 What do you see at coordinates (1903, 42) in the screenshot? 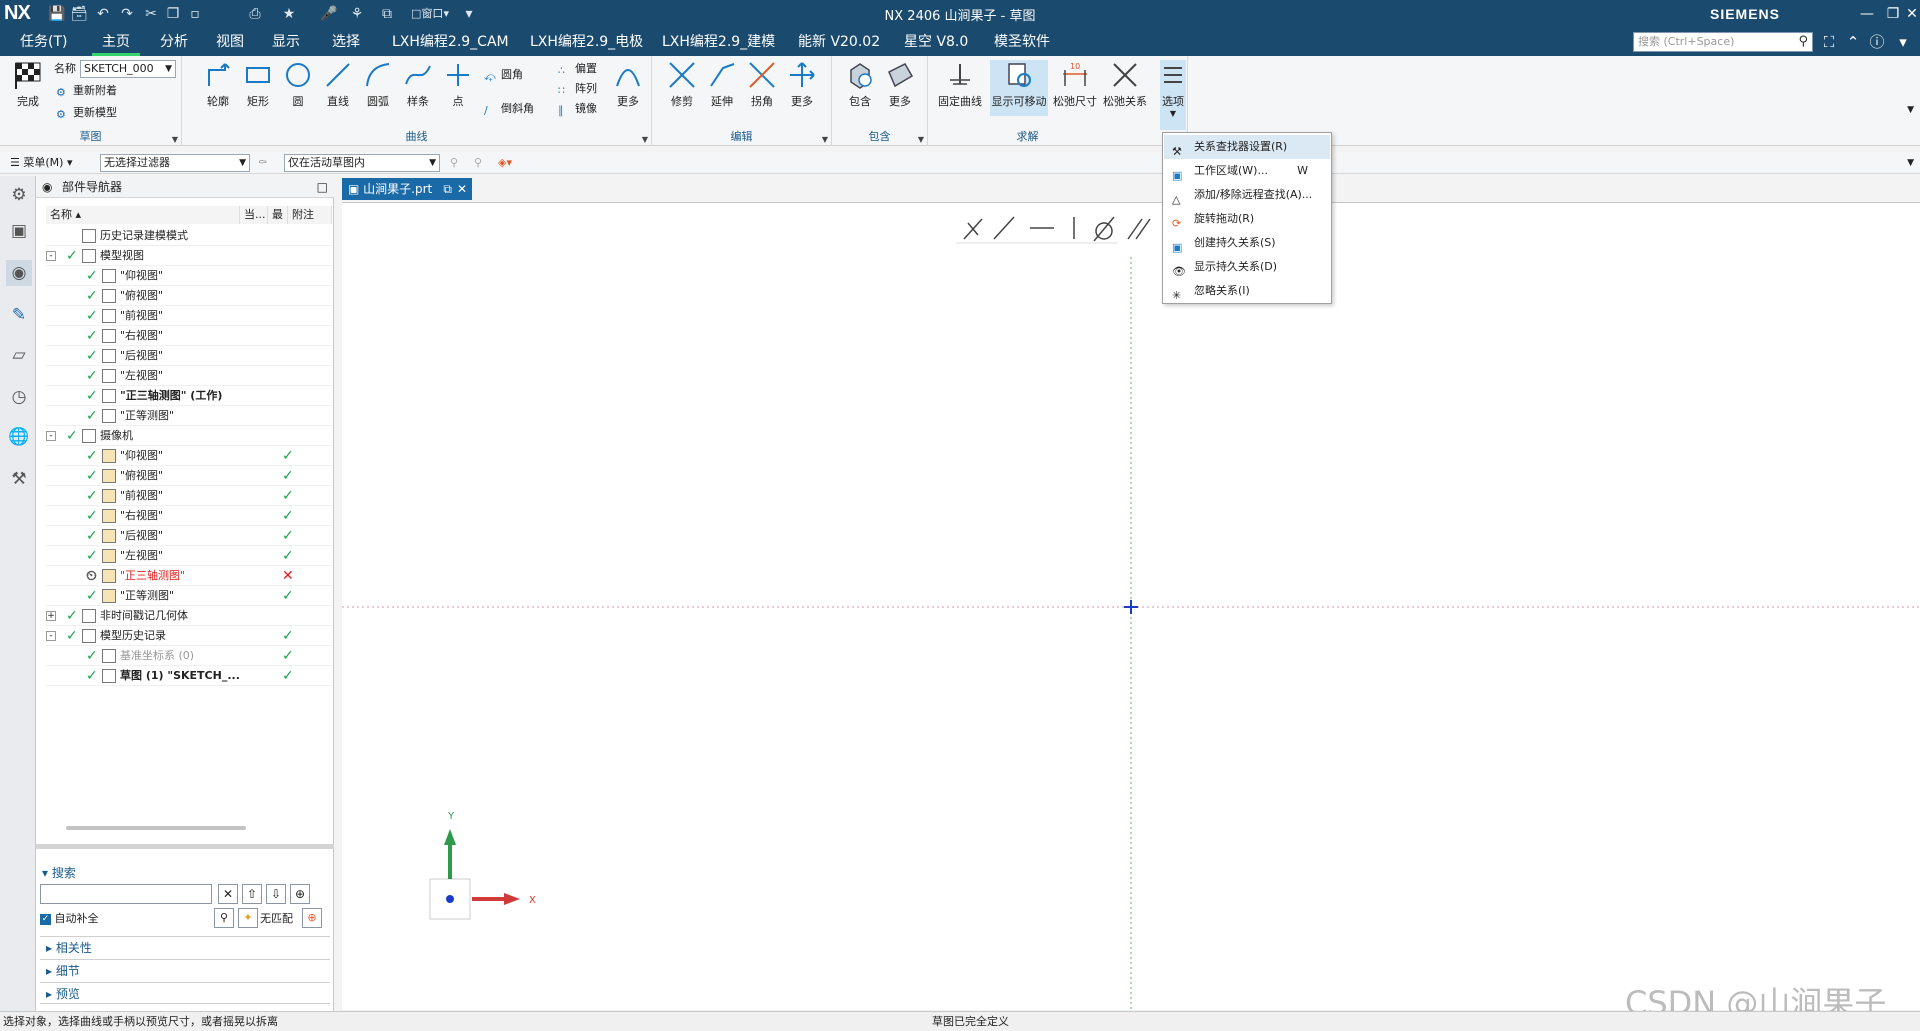
I see `ribbon-options-icon: ▾` at bounding box center [1903, 42].